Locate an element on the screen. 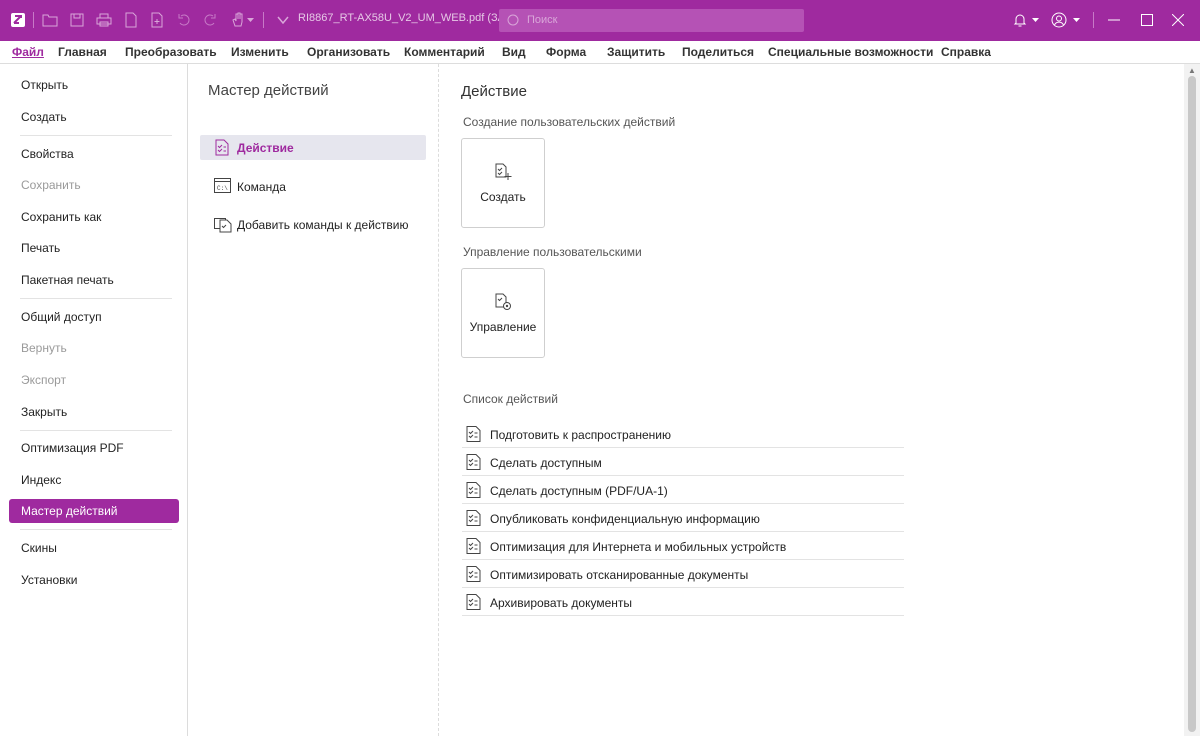  list-item: Подготовить к распространению is located at coordinates (683, 434).